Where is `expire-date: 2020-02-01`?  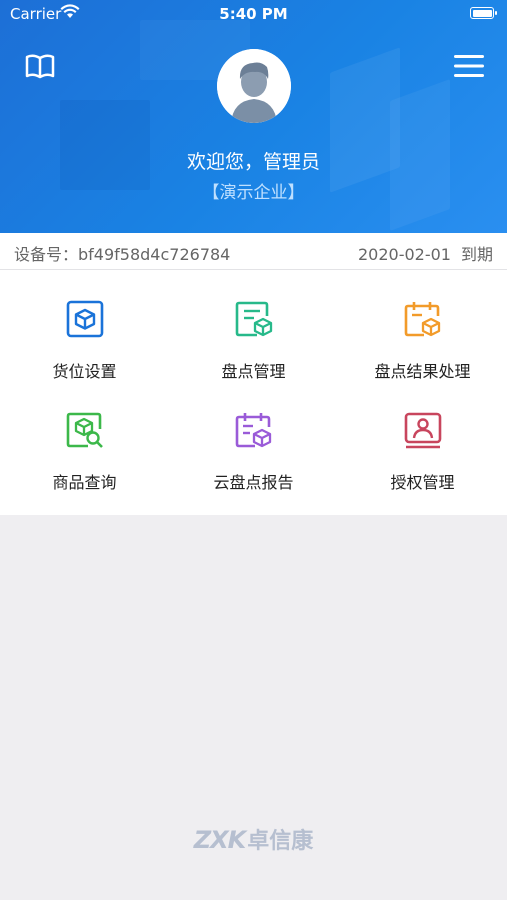 expire-date: 2020-02-01 is located at coordinates (404, 254).